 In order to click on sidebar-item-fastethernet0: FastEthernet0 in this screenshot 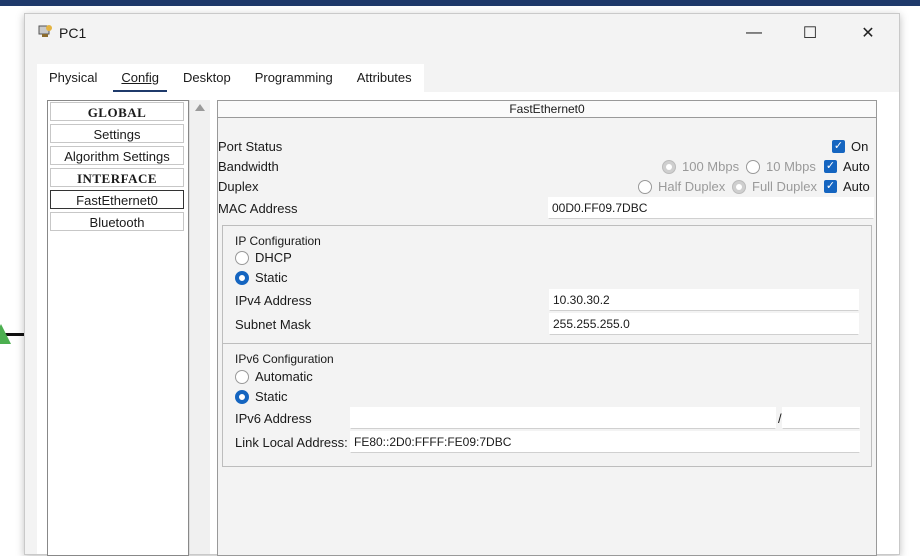, I will do `click(117, 199)`.